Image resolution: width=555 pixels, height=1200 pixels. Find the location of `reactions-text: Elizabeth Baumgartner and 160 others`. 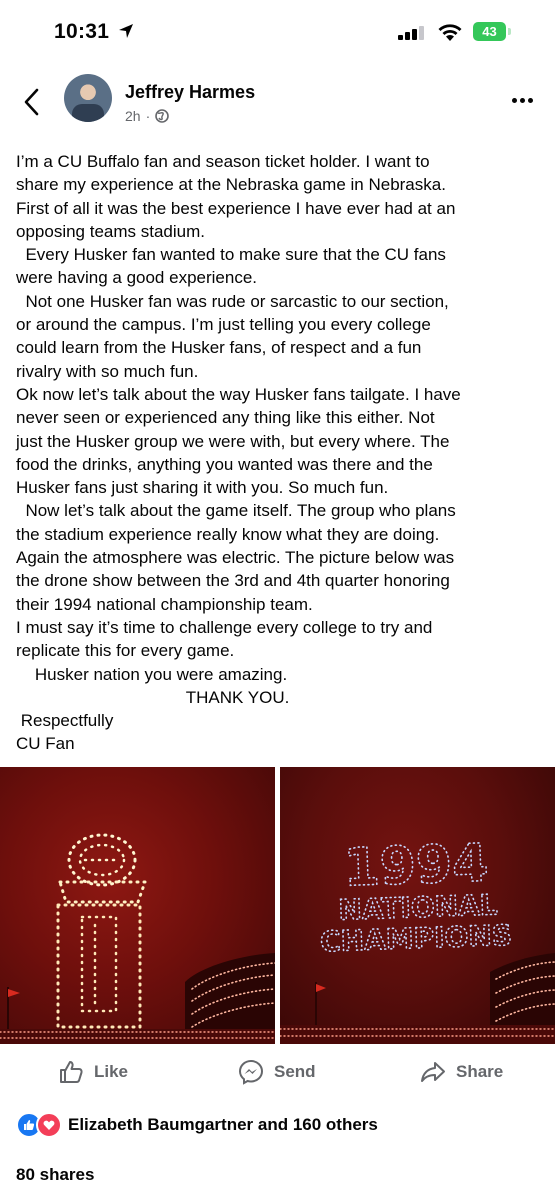

reactions-text: Elizabeth Baumgartner and 160 others is located at coordinates (223, 1124).